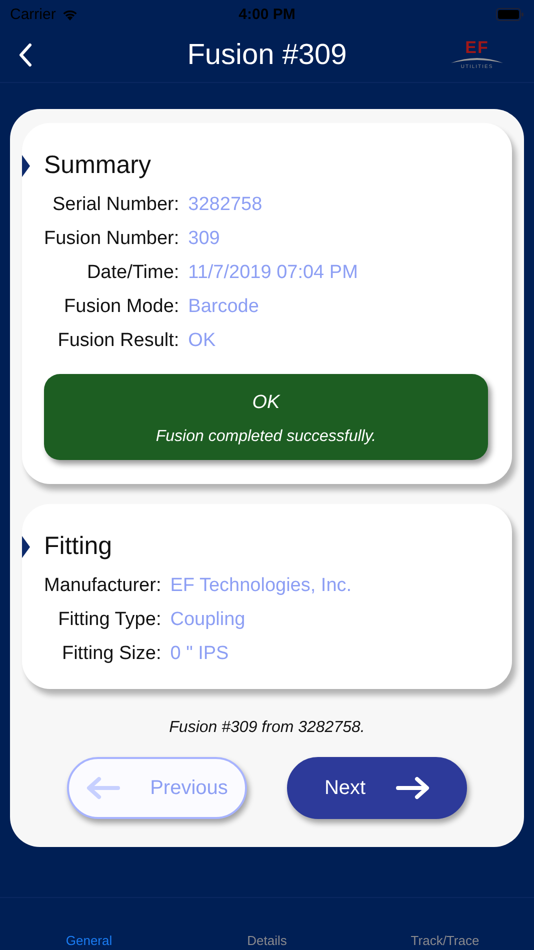 This screenshot has width=534, height=950. I want to click on result-title: OK, so click(266, 403).